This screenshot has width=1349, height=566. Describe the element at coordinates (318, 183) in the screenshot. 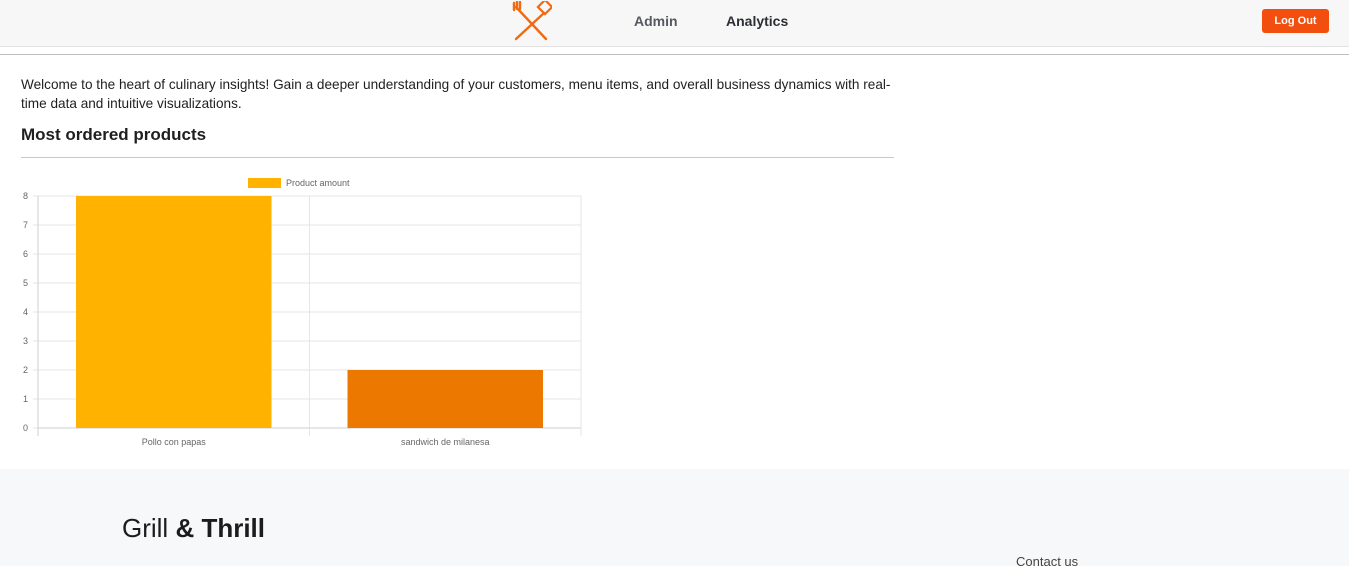

I see `legend-label: Product amount` at that location.